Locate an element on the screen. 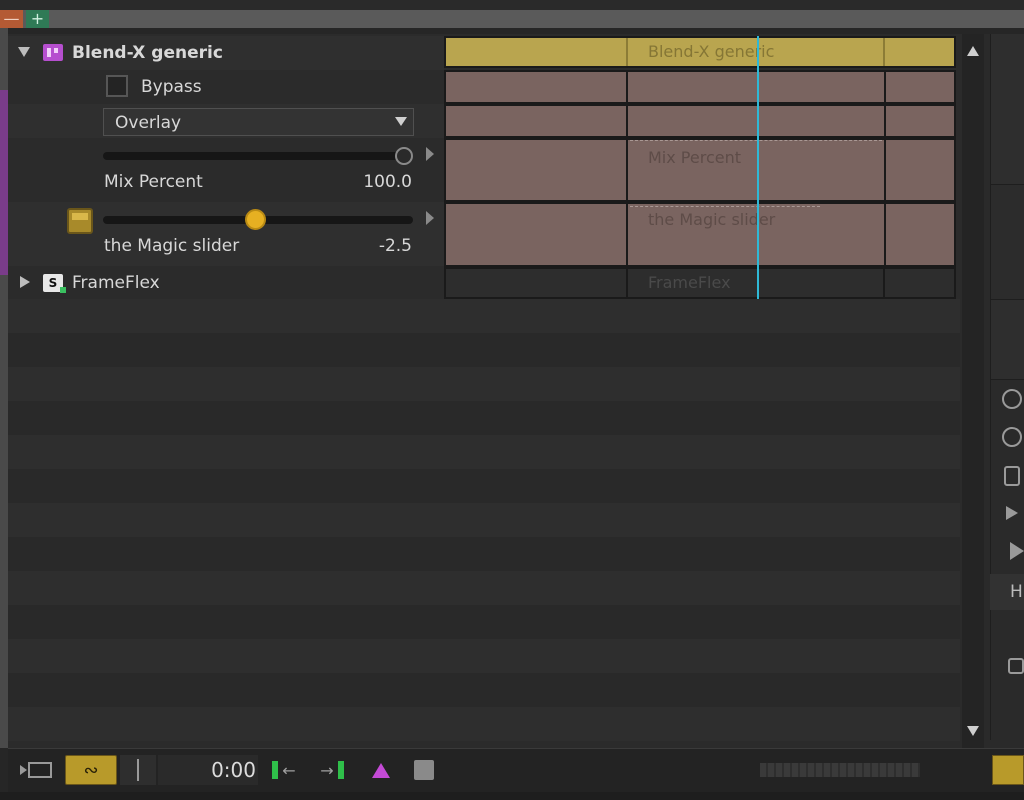 The width and height of the screenshot is (1024, 800). clip-magic-c is located at coordinates (920, 234).